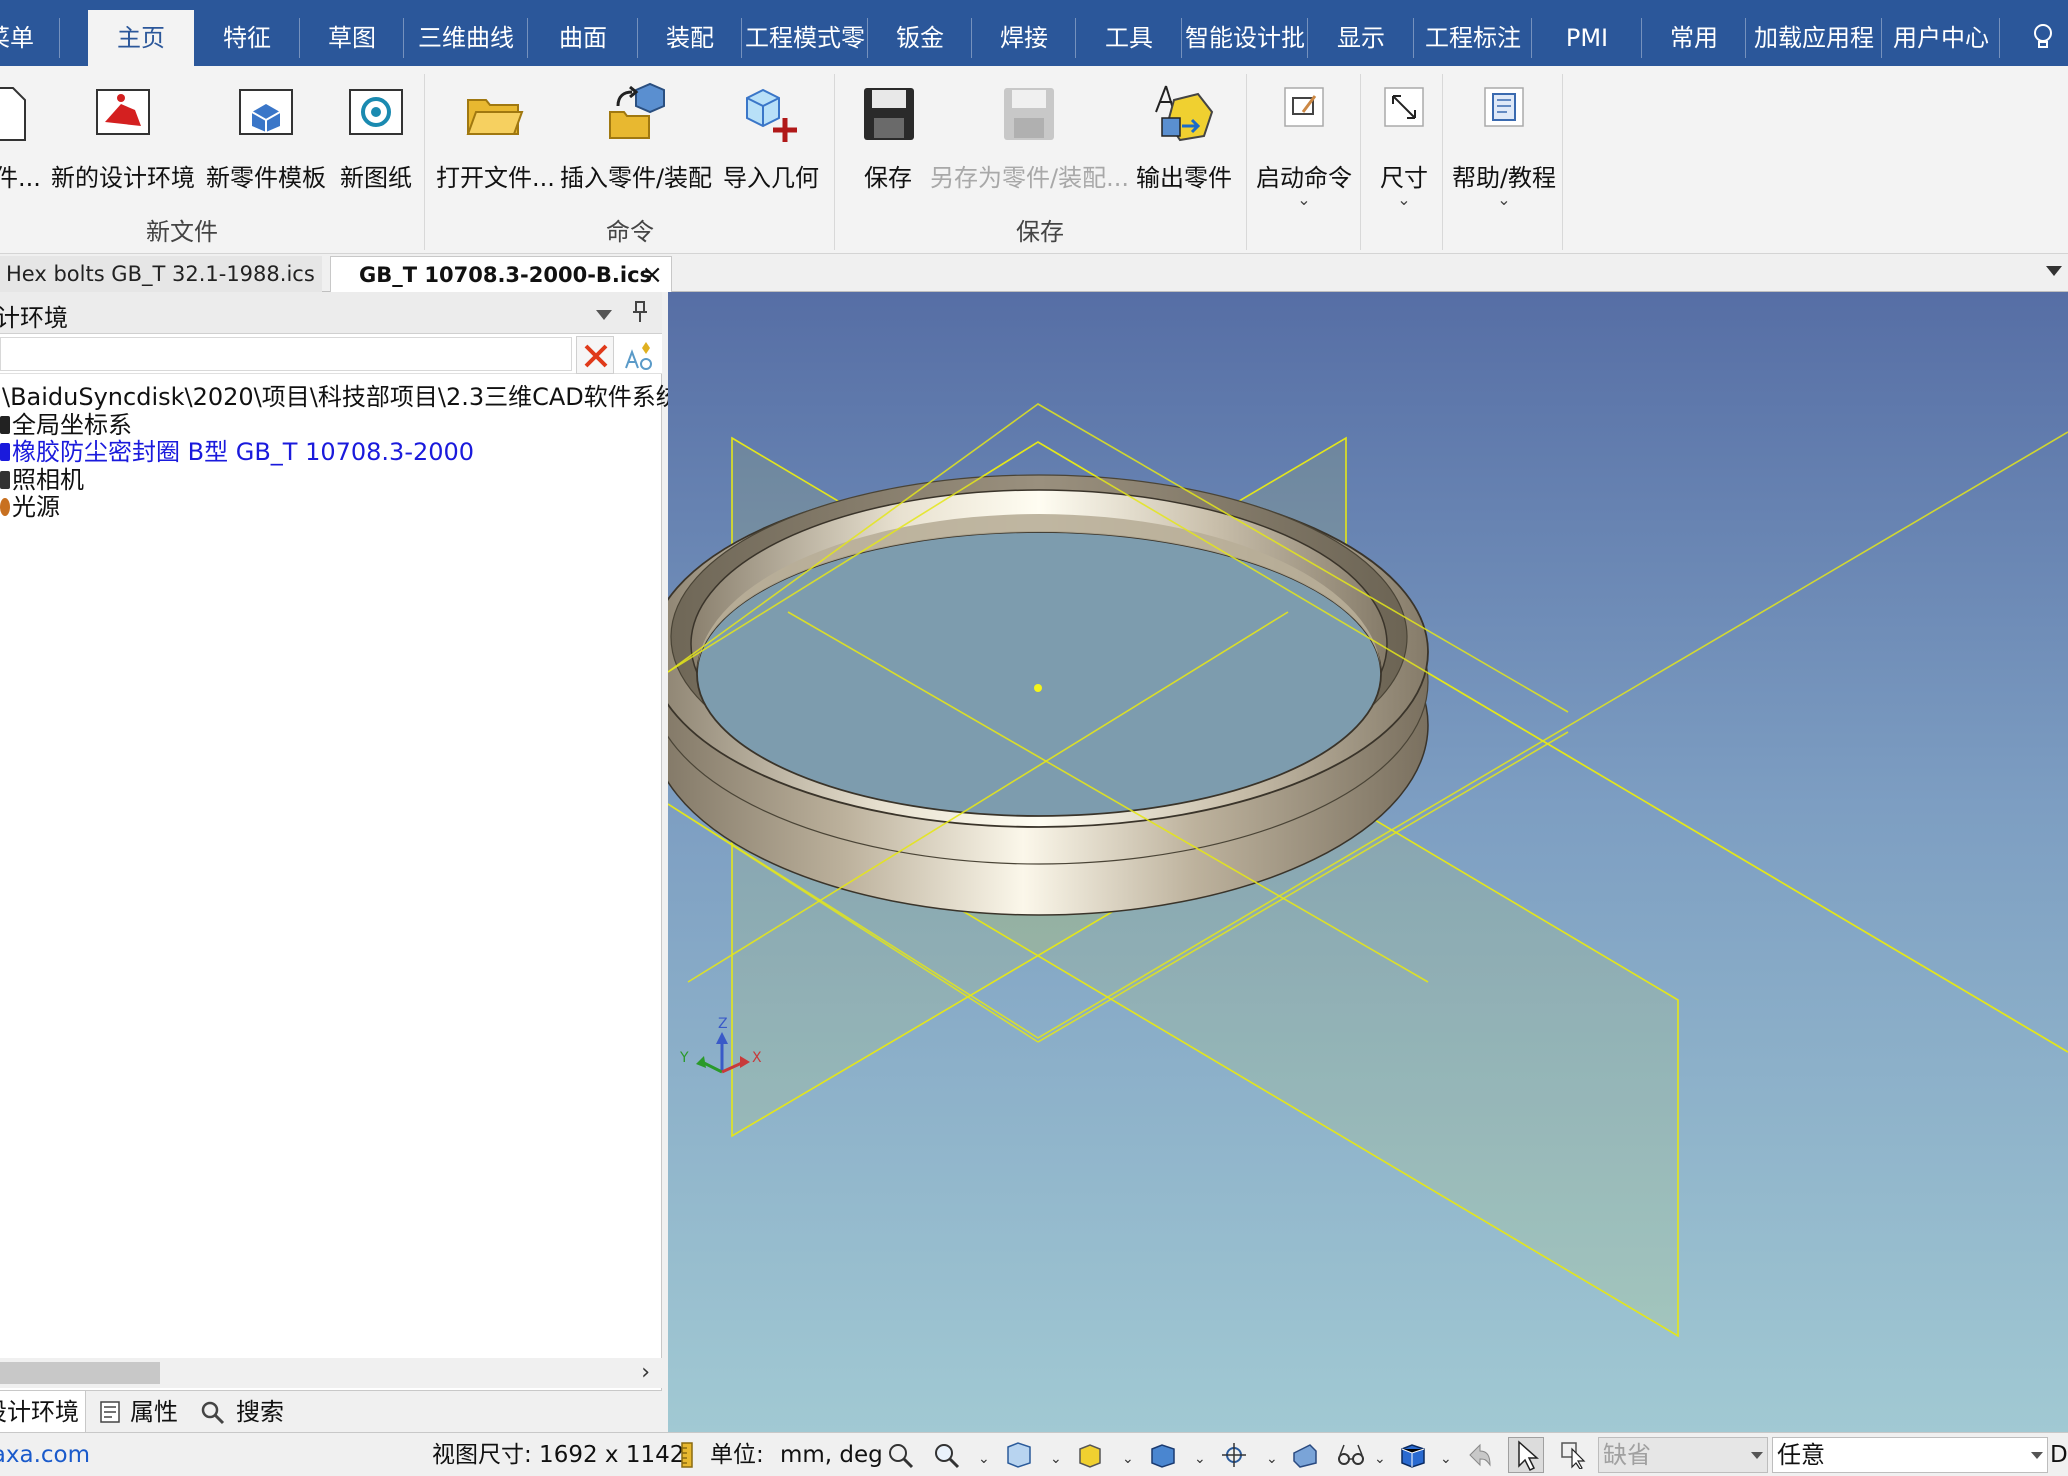  Describe the element at coordinates (58, 1454) in the screenshot. I see `website-link: www.caxa.com` at that location.